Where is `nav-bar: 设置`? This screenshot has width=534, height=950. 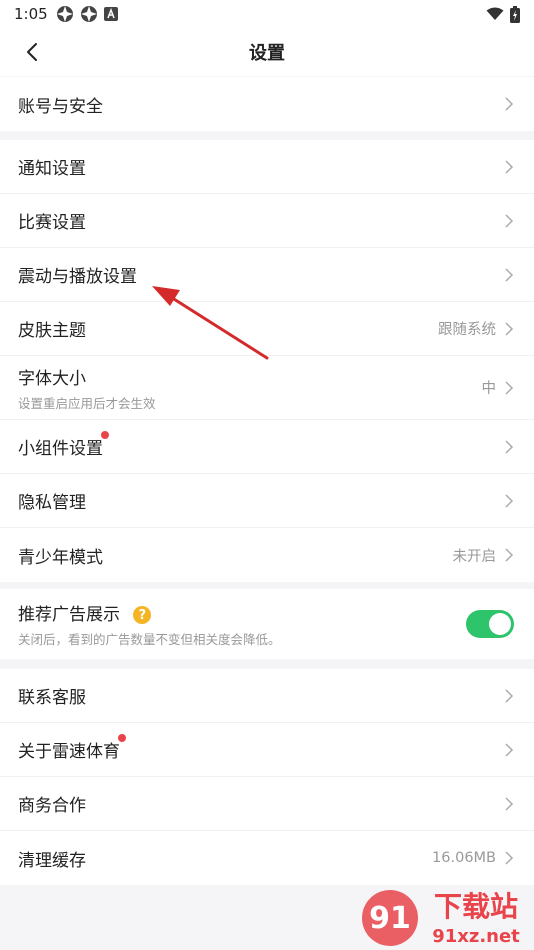 nav-bar: 设置 is located at coordinates (267, 52).